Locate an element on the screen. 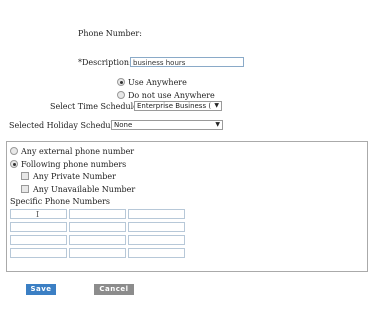 The image size is (377, 311). use-anywhere-radio is located at coordinates (121, 82).